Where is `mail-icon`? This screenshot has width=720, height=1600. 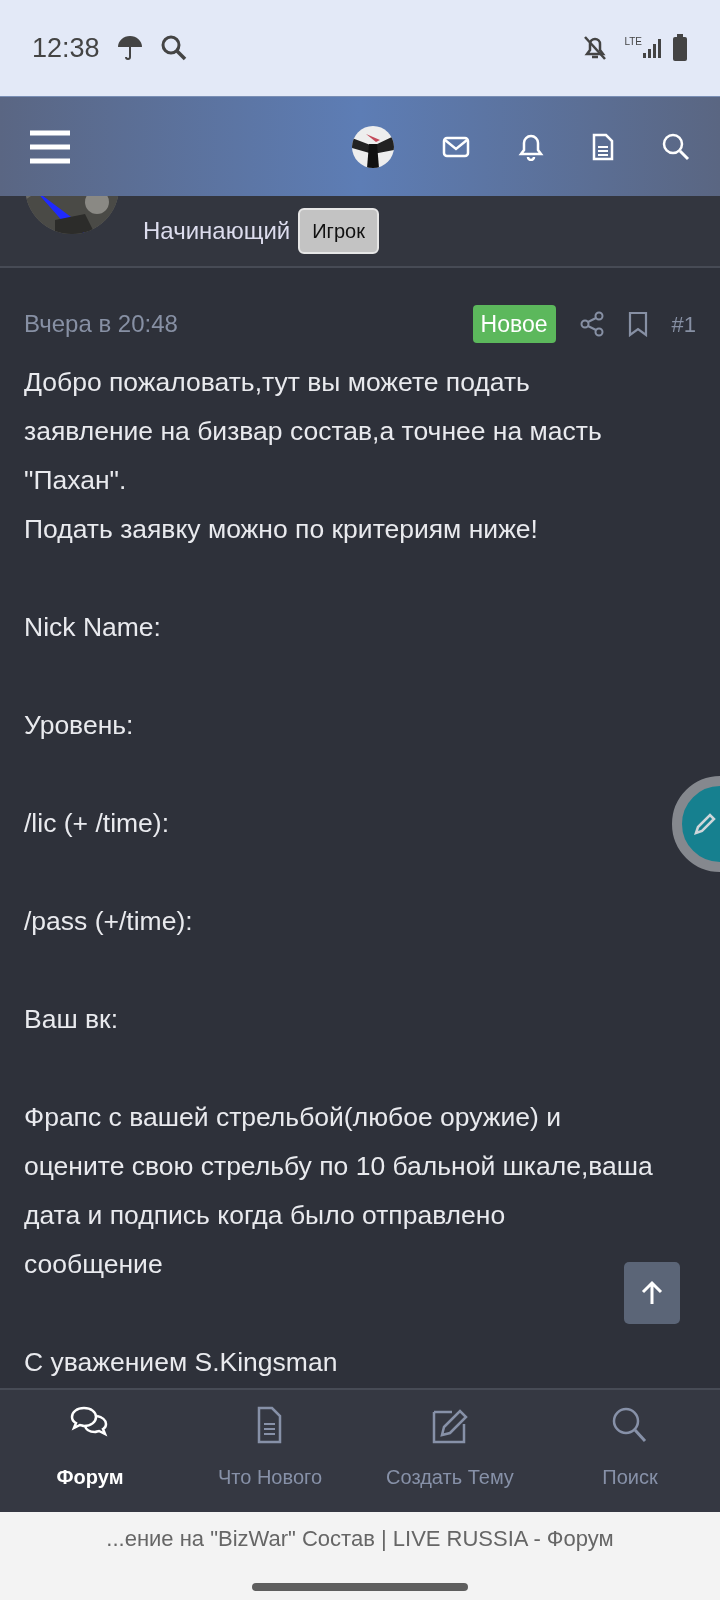
mail-icon is located at coordinates (456, 146).